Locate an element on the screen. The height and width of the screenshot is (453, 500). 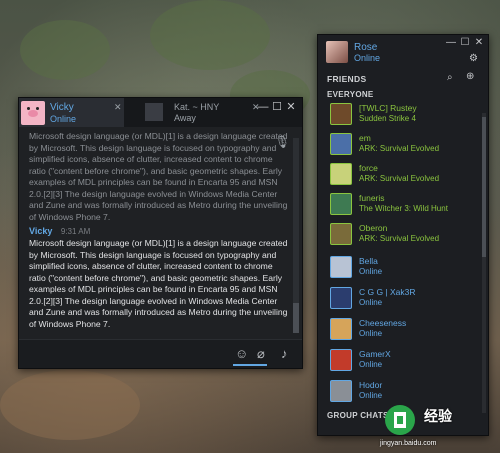
search-icon: ⌕ is located at coordinates (450, 77).